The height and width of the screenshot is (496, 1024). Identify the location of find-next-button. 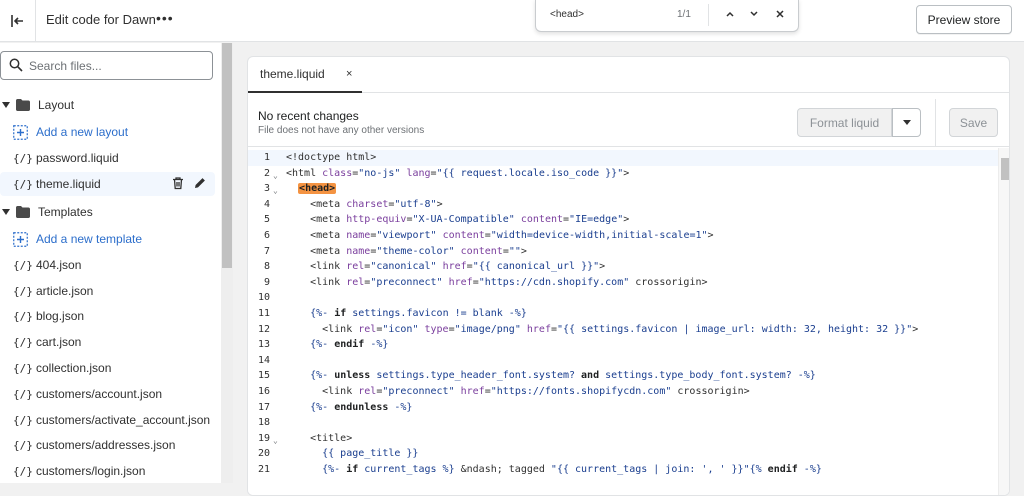
(754, 14).